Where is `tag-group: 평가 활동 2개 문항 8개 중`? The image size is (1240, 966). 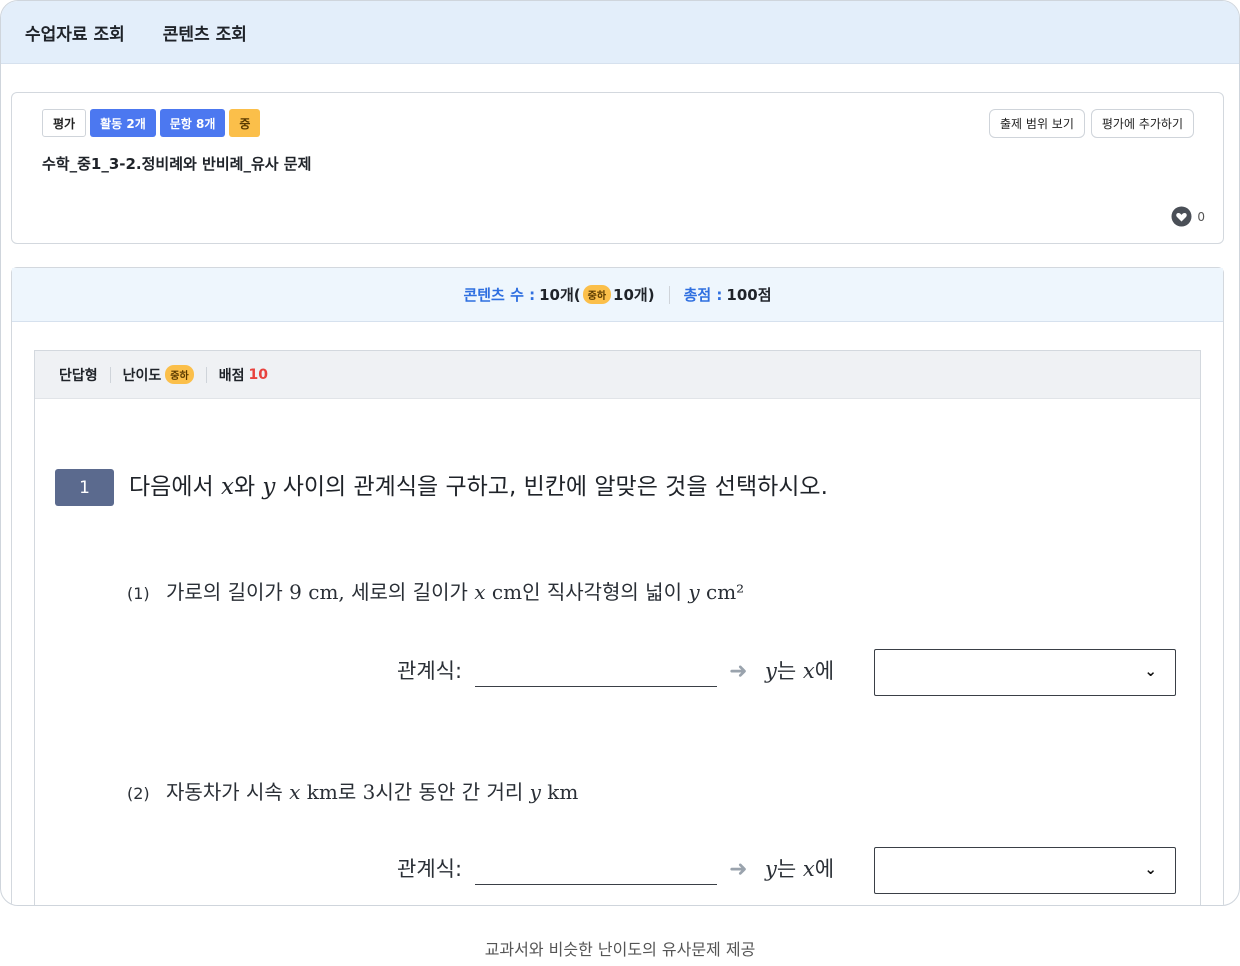
tag-group: 평가 활동 2개 문항 8개 중 is located at coordinates (151, 123).